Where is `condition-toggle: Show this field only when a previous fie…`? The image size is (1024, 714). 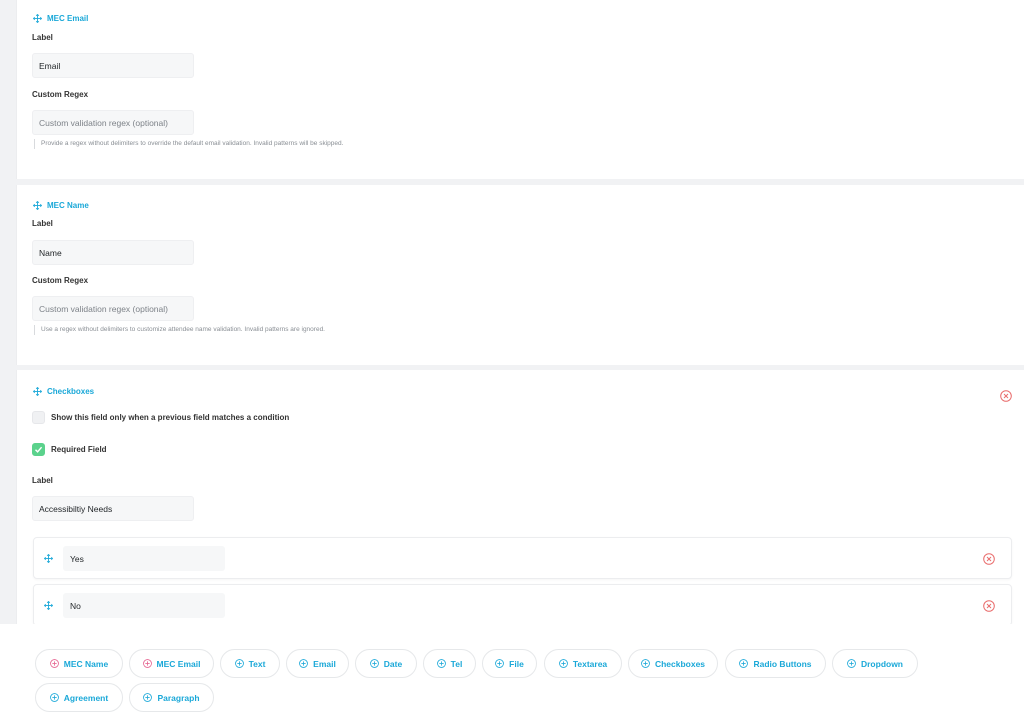 condition-toggle: Show this field only when a previous fie… is located at coordinates (160, 417).